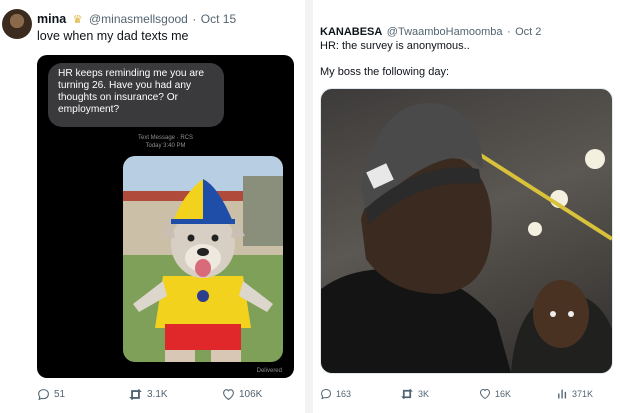 The width and height of the screenshot is (620, 413). I want to click on views-button: 371K, so click(575, 393).